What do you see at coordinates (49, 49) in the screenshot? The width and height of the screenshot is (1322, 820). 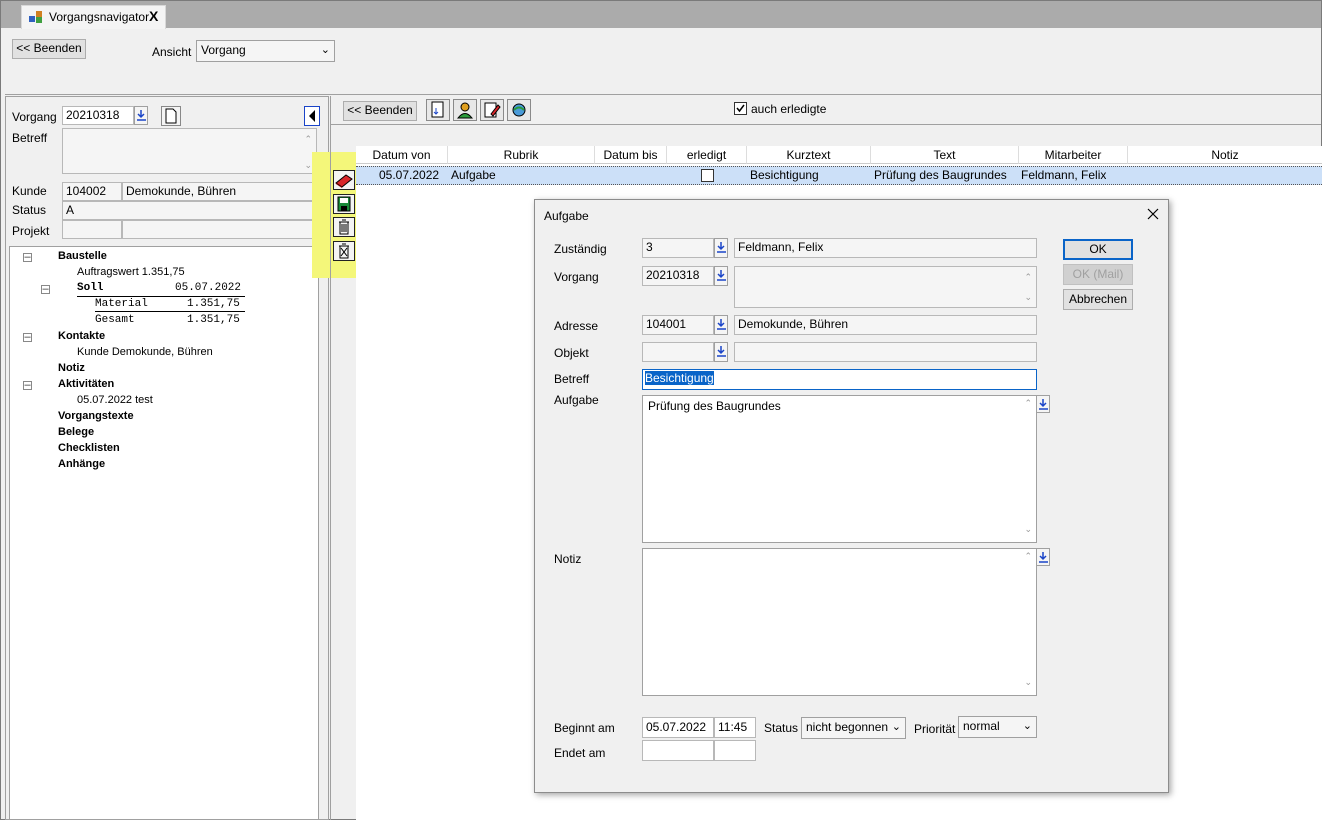 I see `top-end-button: << Beenden` at bounding box center [49, 49].